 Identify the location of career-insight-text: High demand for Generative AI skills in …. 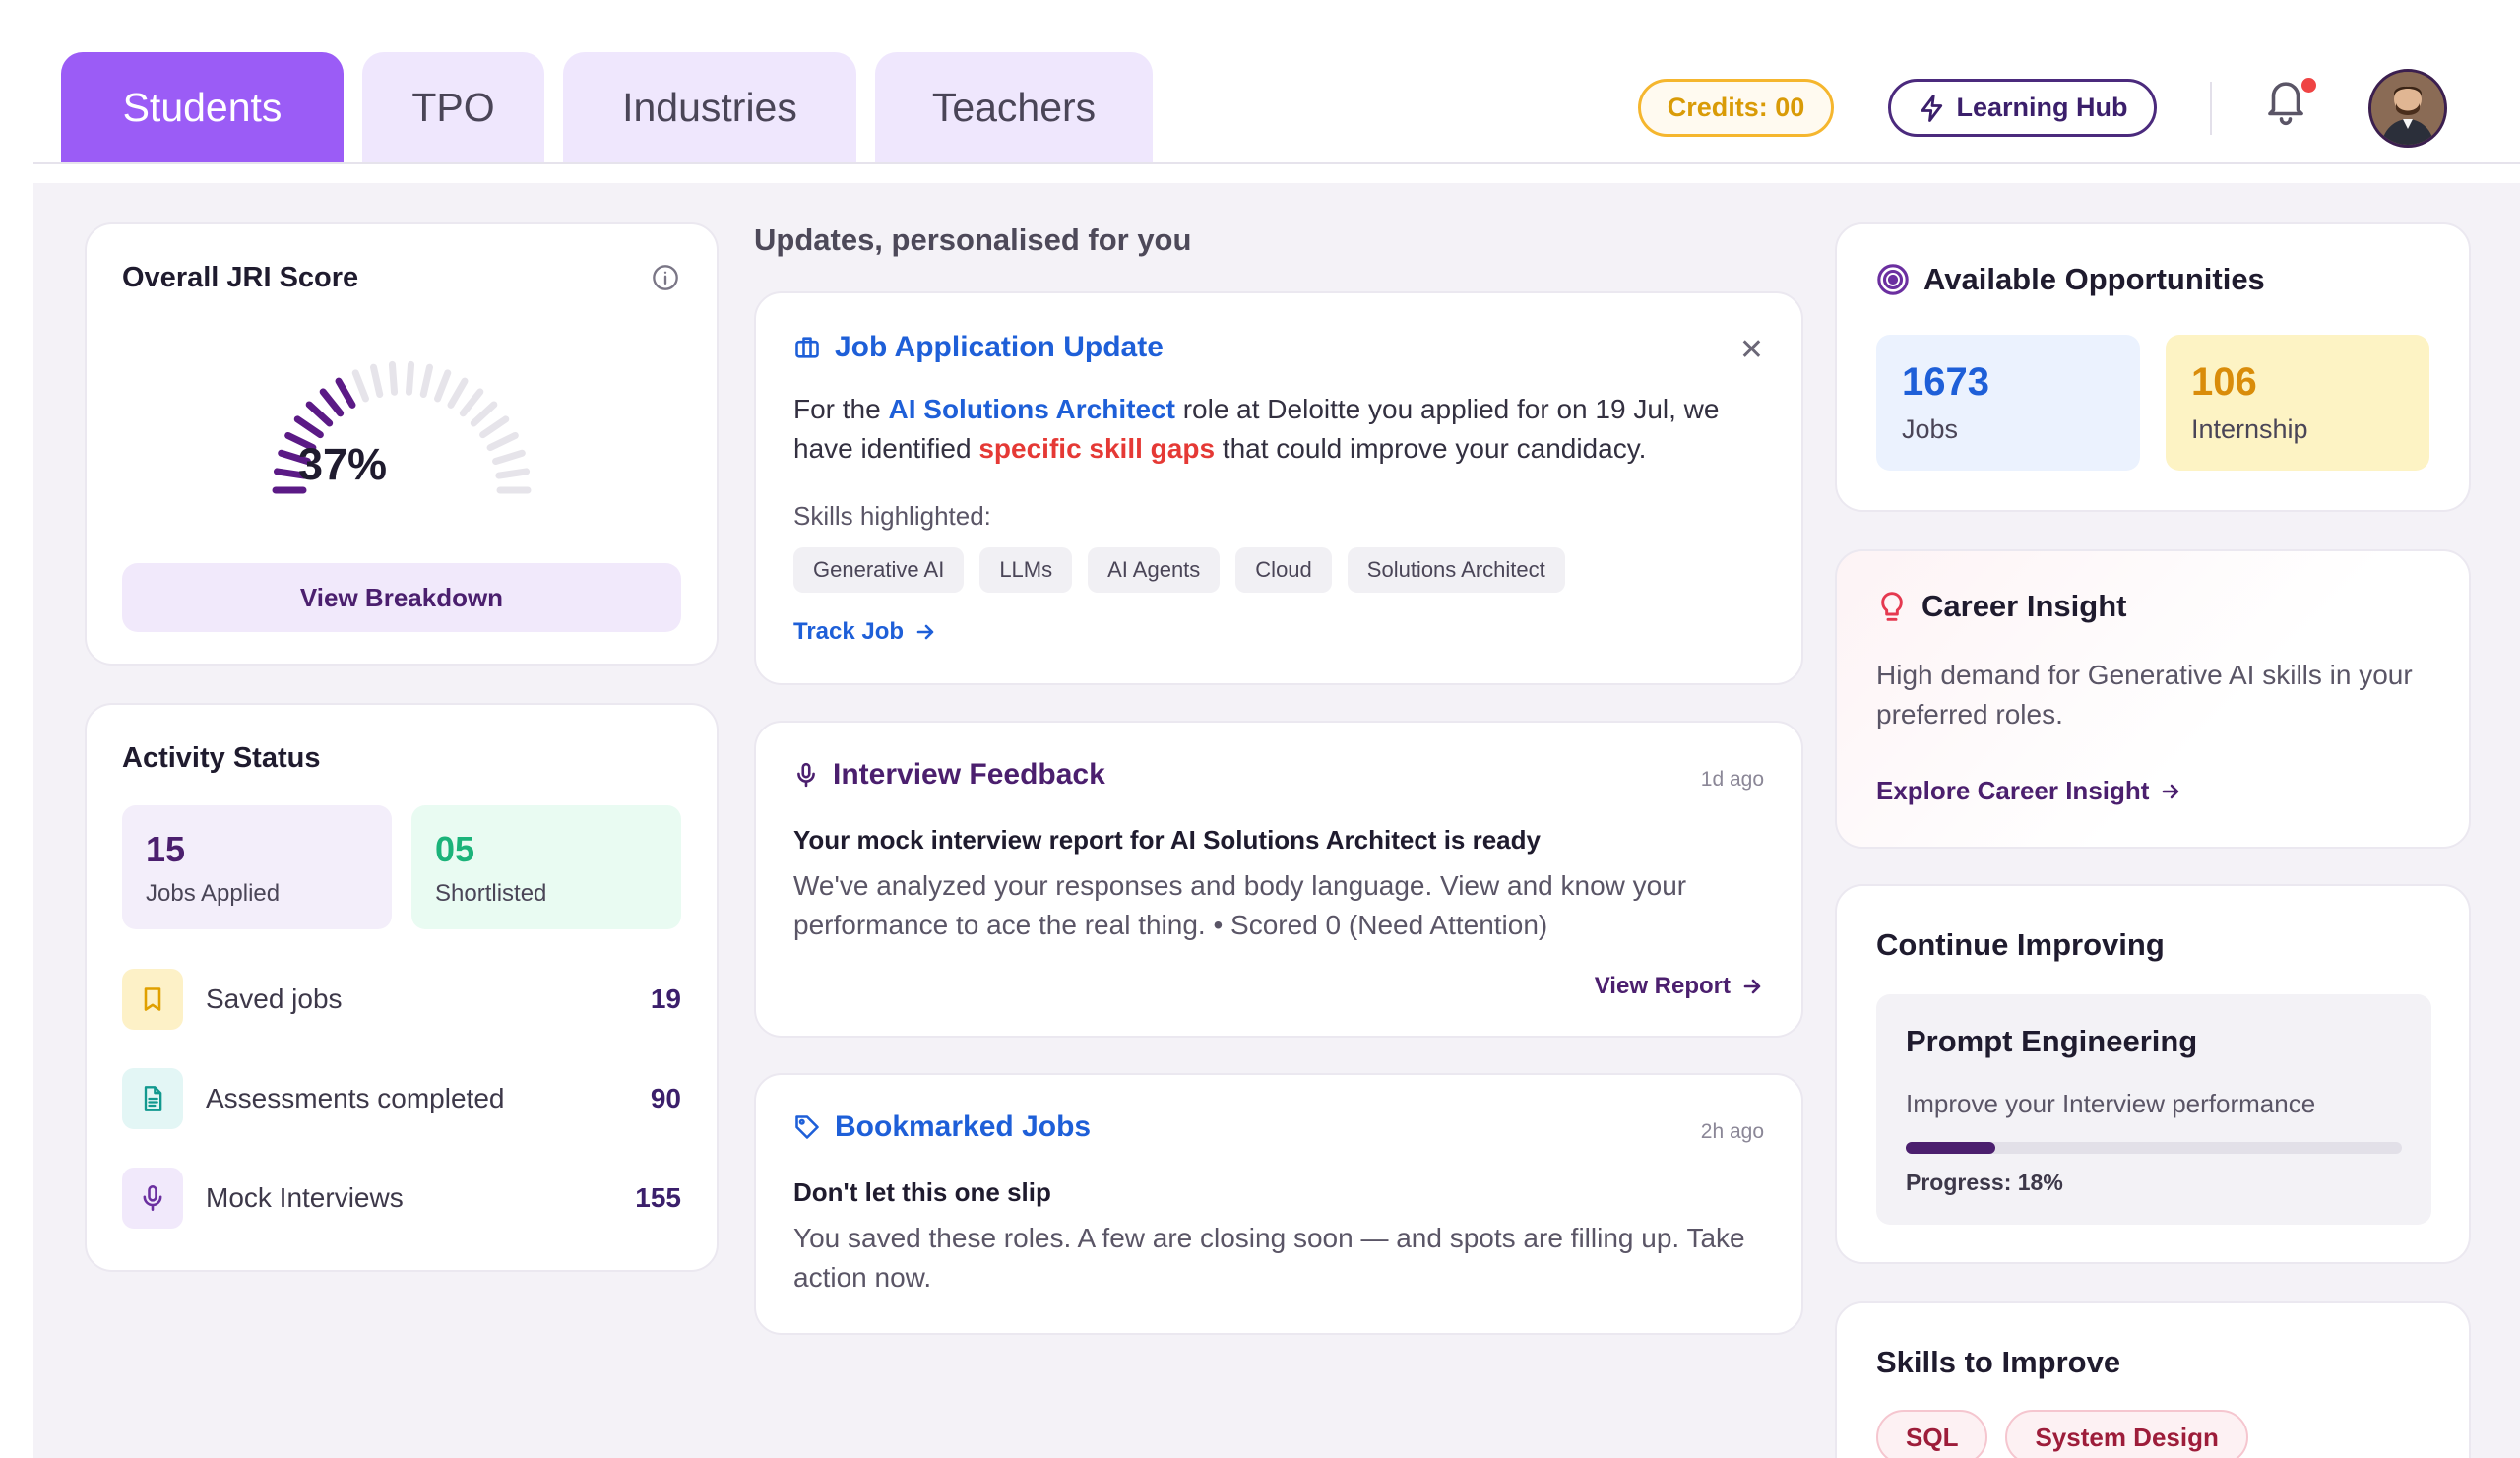
(2144, 694).